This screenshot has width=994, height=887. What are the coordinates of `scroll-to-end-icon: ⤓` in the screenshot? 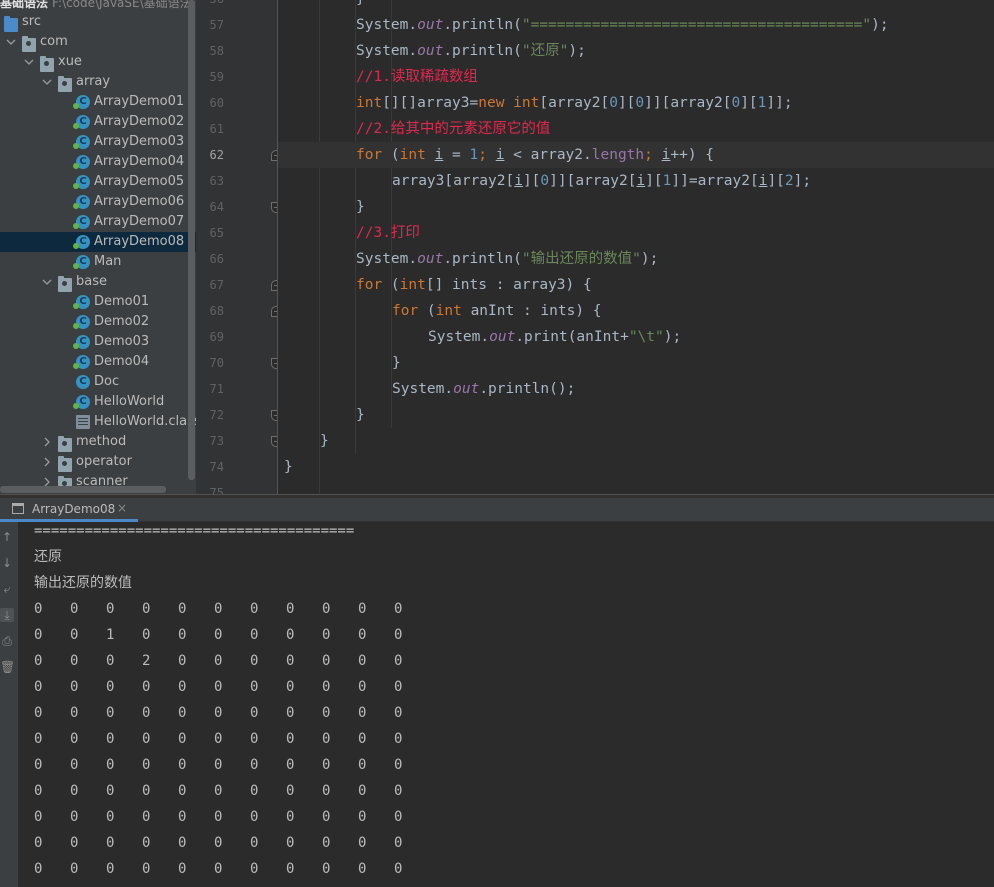 It's located at (7, 615).